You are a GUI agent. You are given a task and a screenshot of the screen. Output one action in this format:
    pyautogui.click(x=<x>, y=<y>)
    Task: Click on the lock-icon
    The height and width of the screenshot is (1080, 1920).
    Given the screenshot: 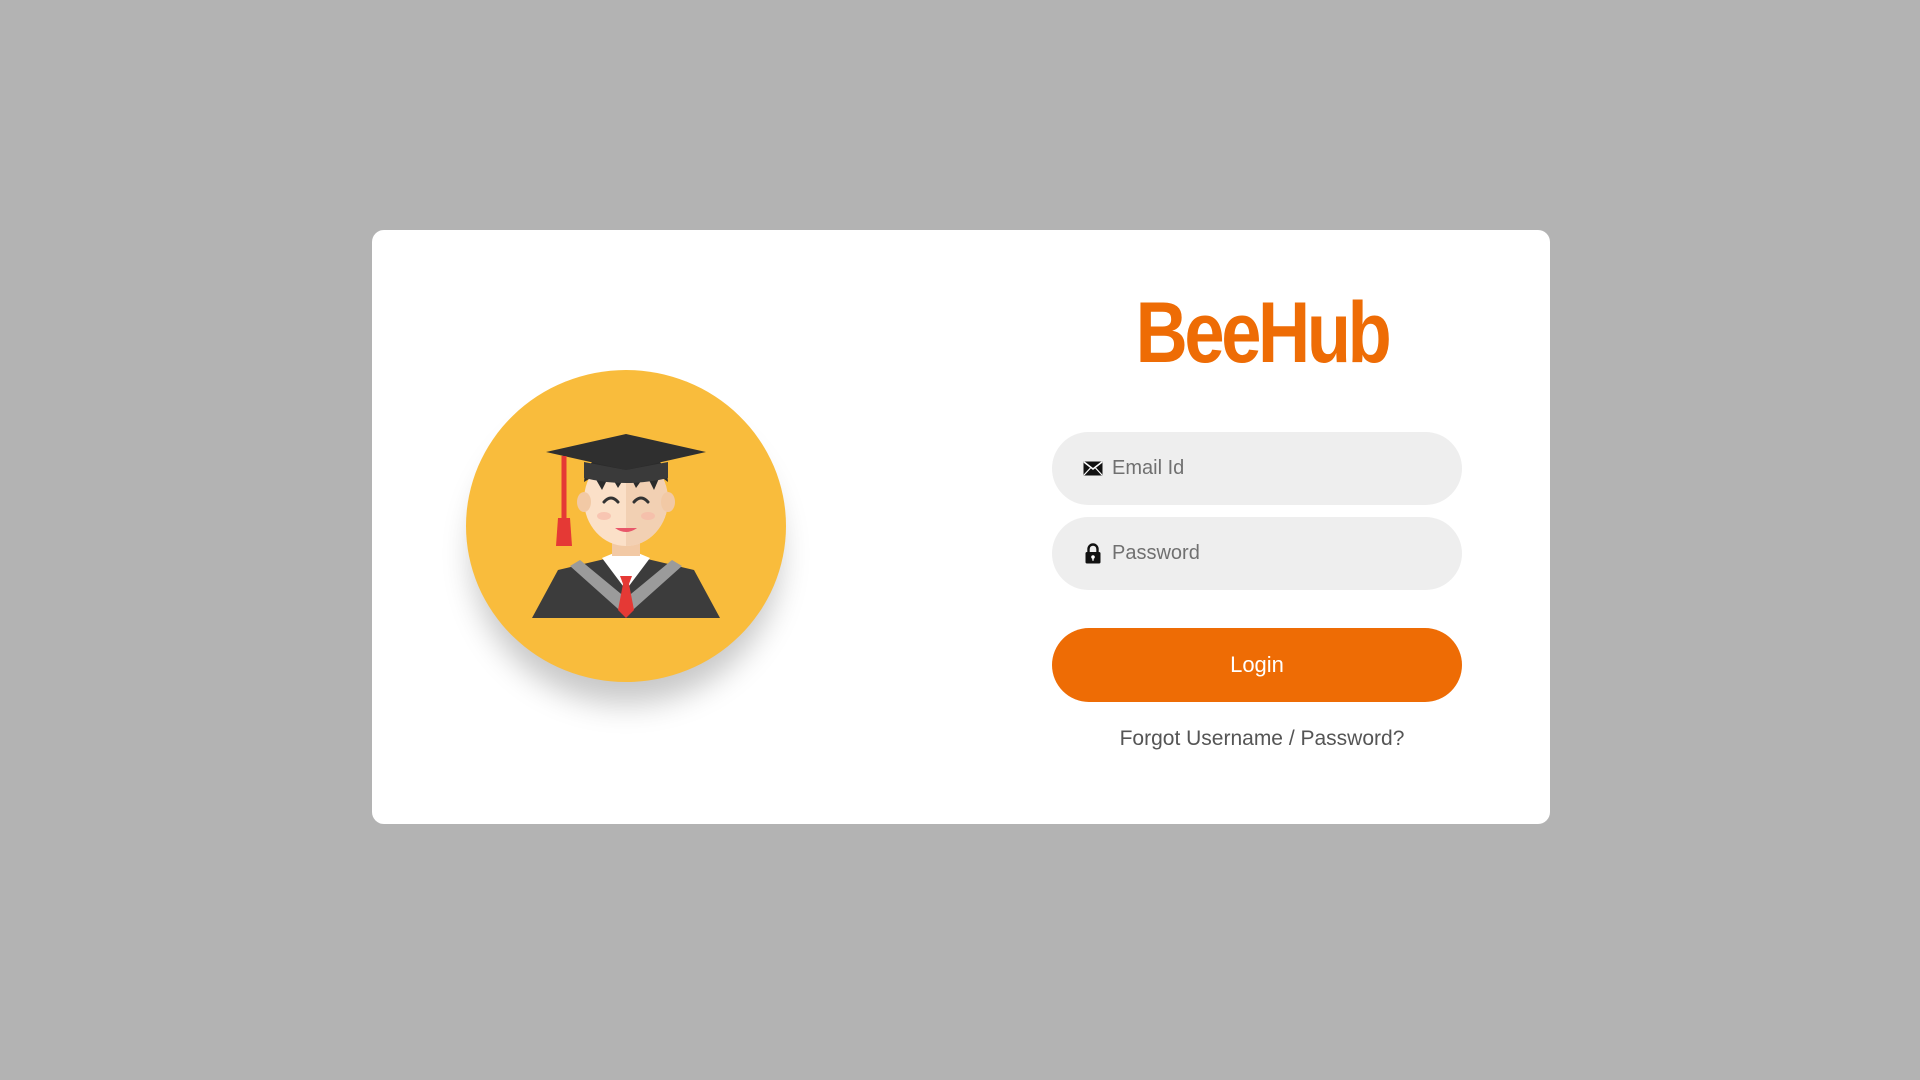 What is the action you would take?
    pyautogui.click(x=1093, y=554)
    